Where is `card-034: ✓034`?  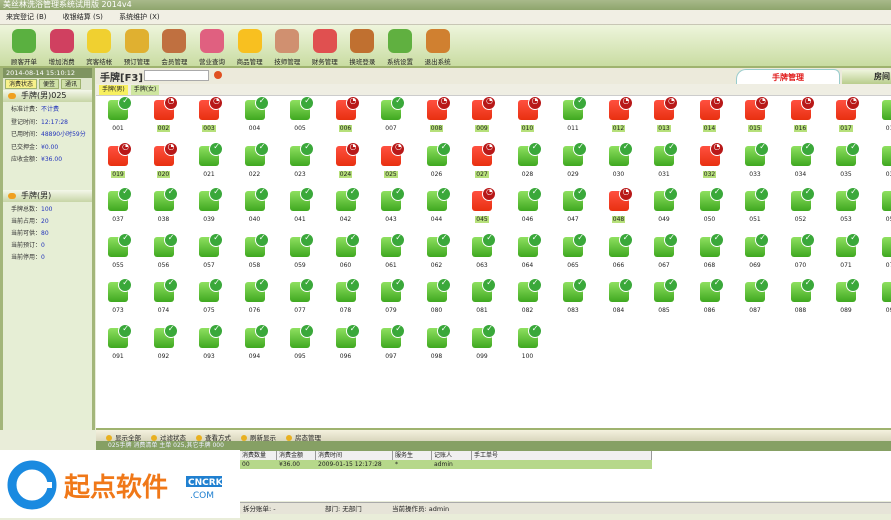
card-034: ✓034 is located at coordinates (801, 162).